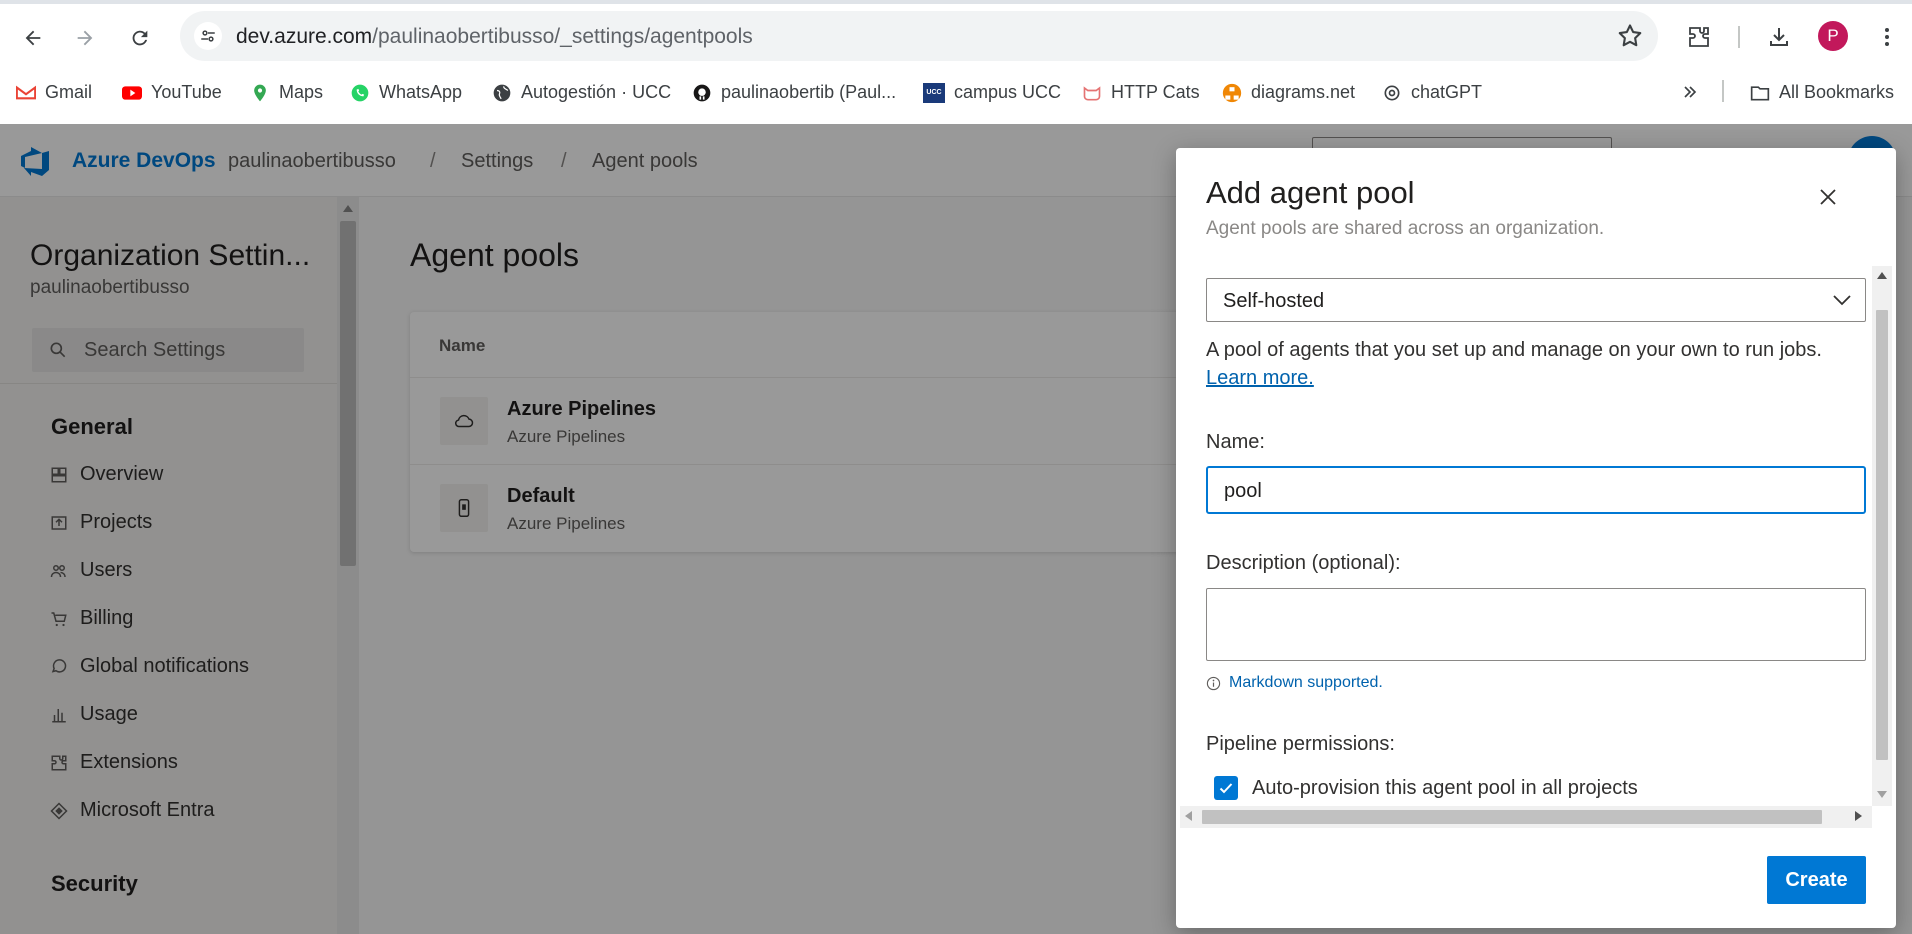  Describe the element at coordinates (1833, 36) in the screenshot. I see `profile-avatar: P` at that location.